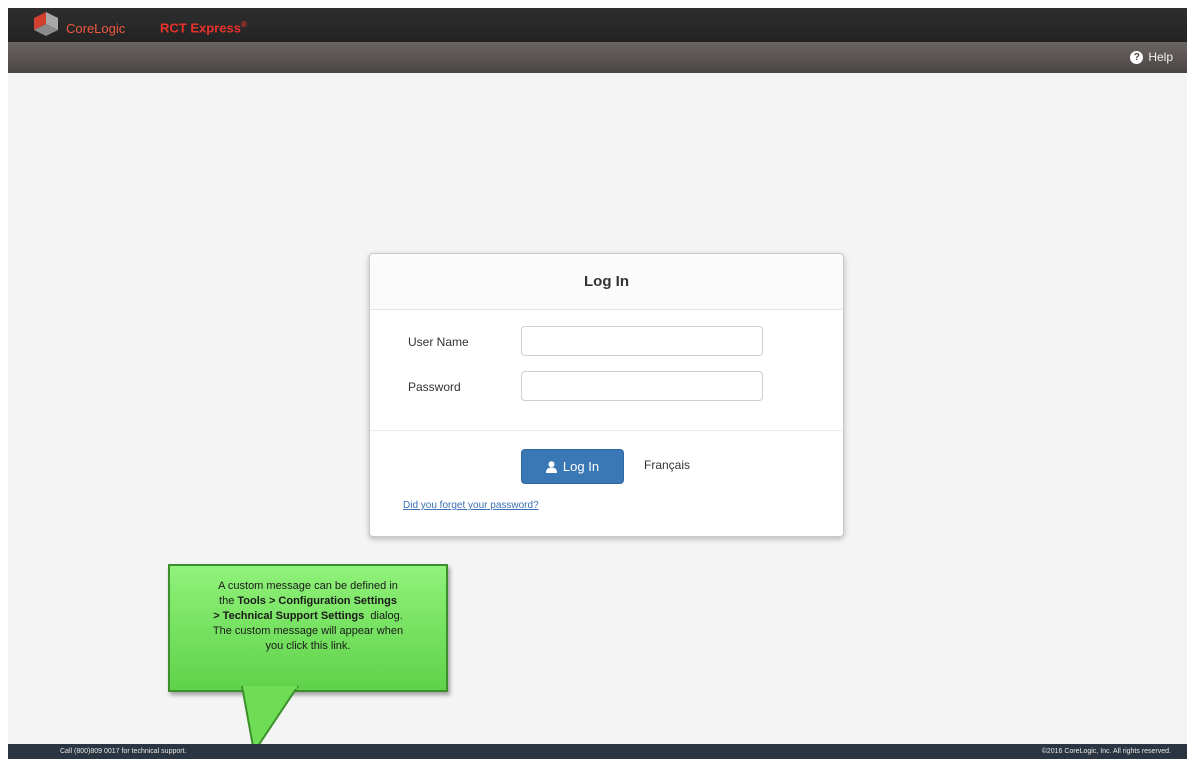  Describe the element at coordinates (1160, 57) in the screenshot. I see `help-label: Help` at that location.